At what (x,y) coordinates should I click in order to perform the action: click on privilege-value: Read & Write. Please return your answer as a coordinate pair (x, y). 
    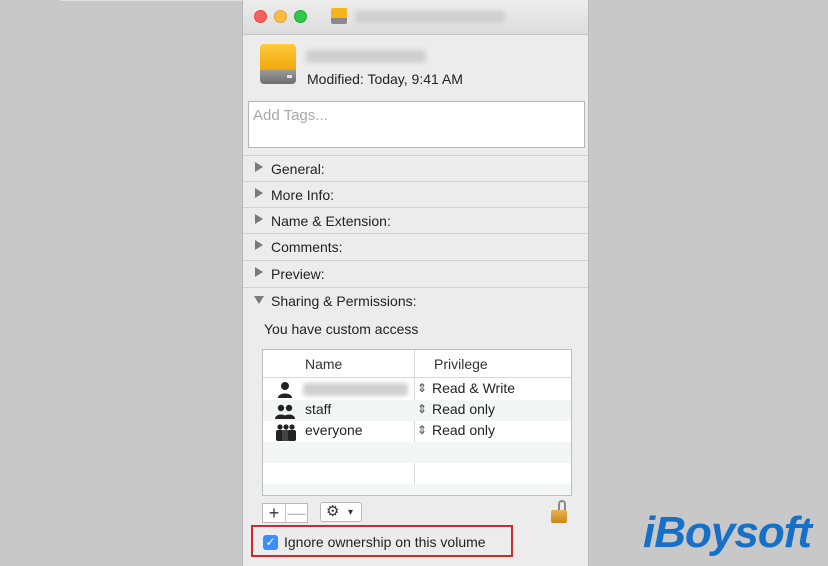
    Looking at the image, I should click on (473, 388).